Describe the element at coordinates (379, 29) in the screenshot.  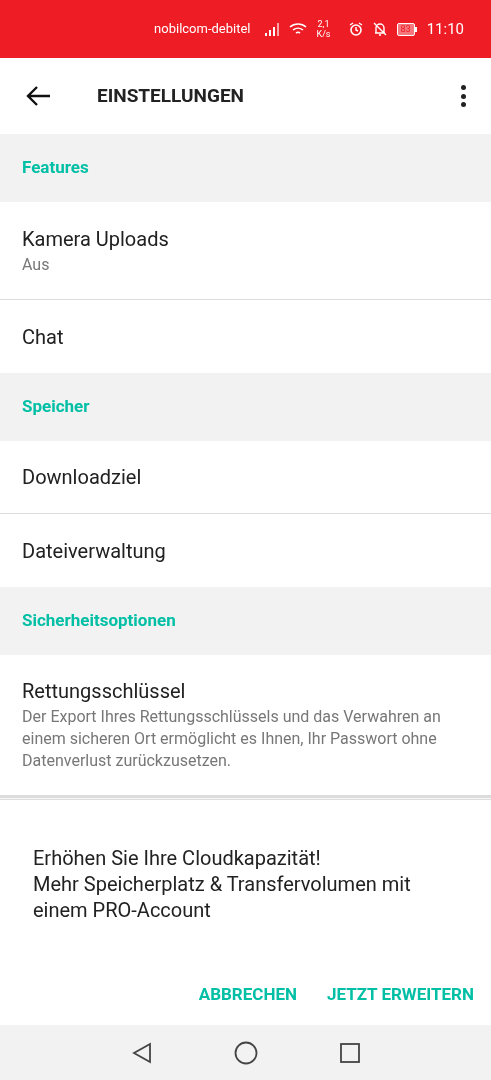
I see `muted-bell-icon` at that location.